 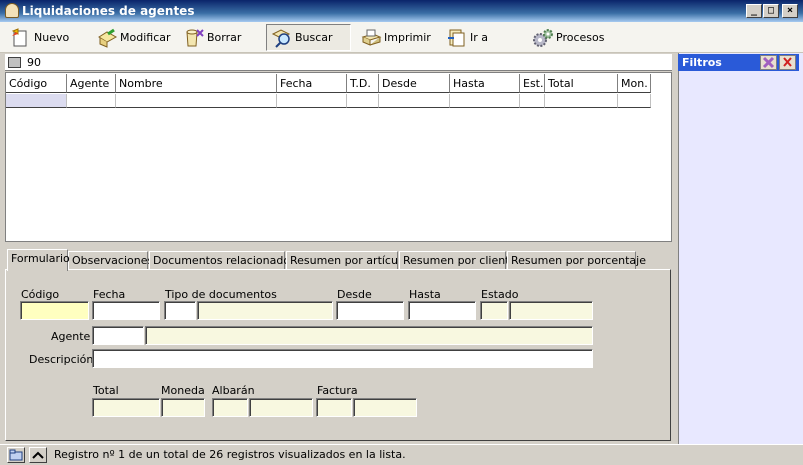 I want to click on status-folder-button, so click(x=16, y=455).